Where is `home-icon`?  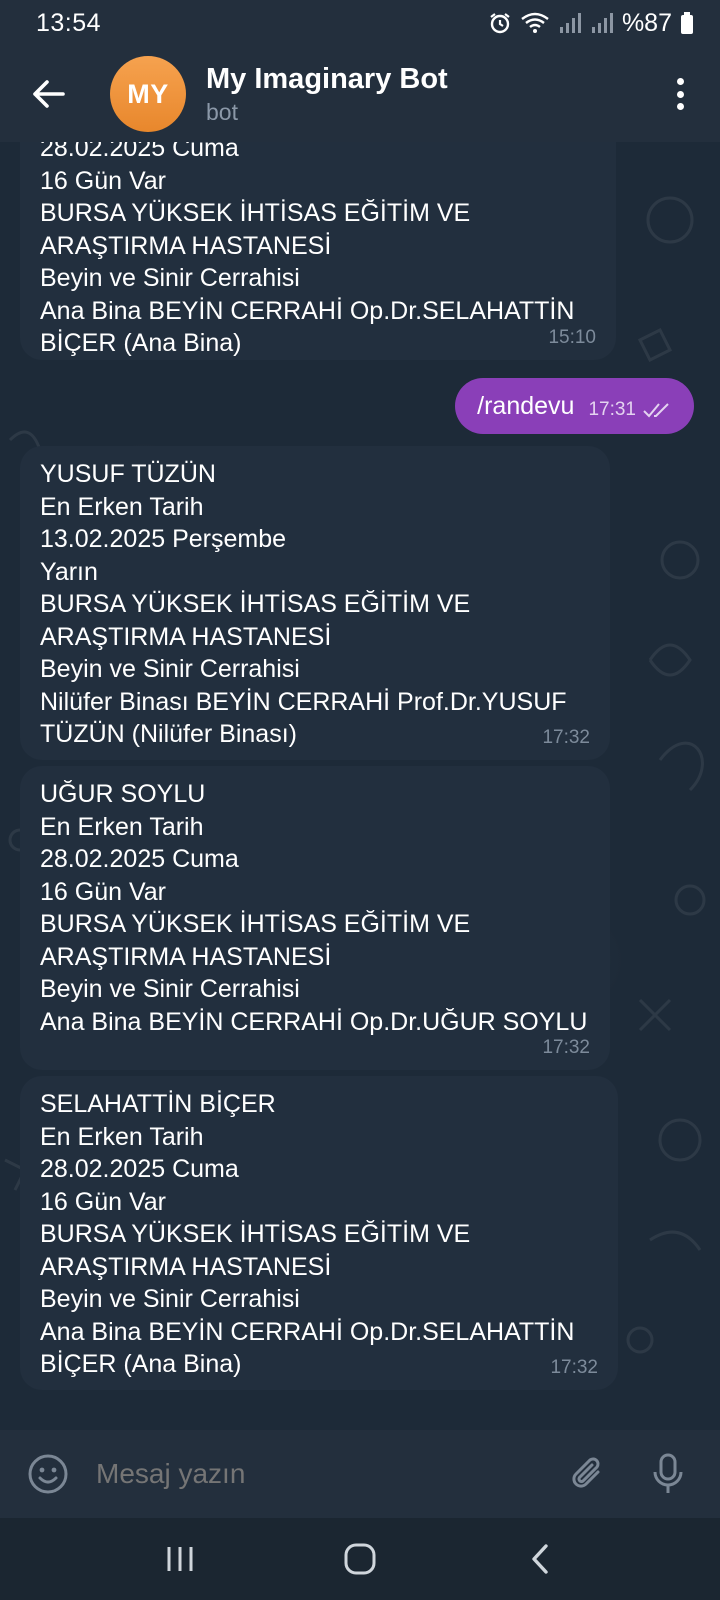
home-icon is located at coordinates (360, 1559).